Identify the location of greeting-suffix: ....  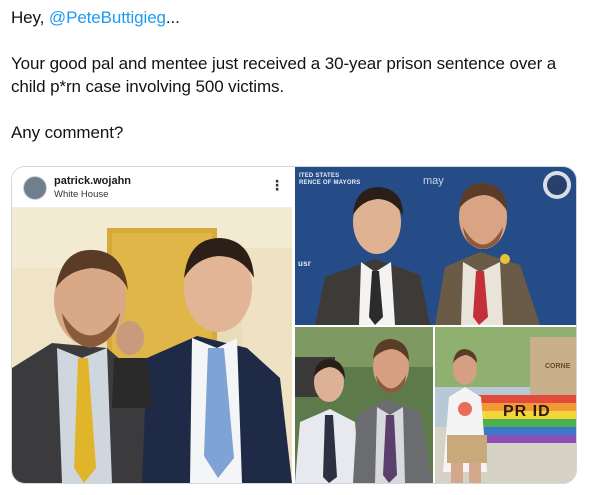
(172, 17).